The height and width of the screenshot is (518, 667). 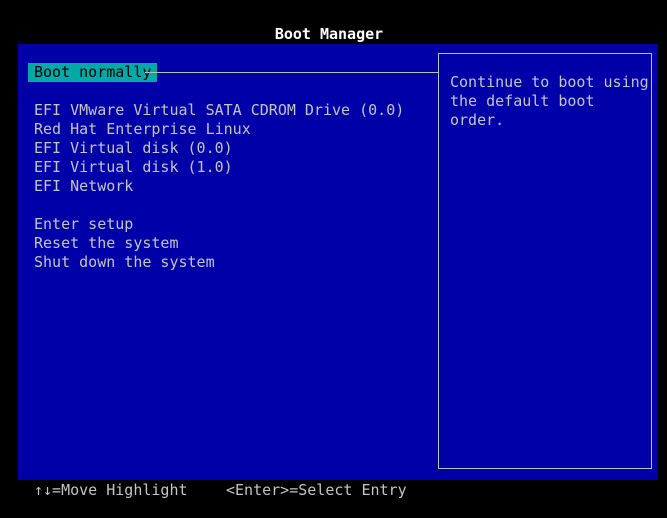 What do you see at coordinates (133, 167) in the screenshot?
I see `menu-item-efi-virtual-disk-1: EFI Virtual disk (1.0)` at bounding box center [133, 167].